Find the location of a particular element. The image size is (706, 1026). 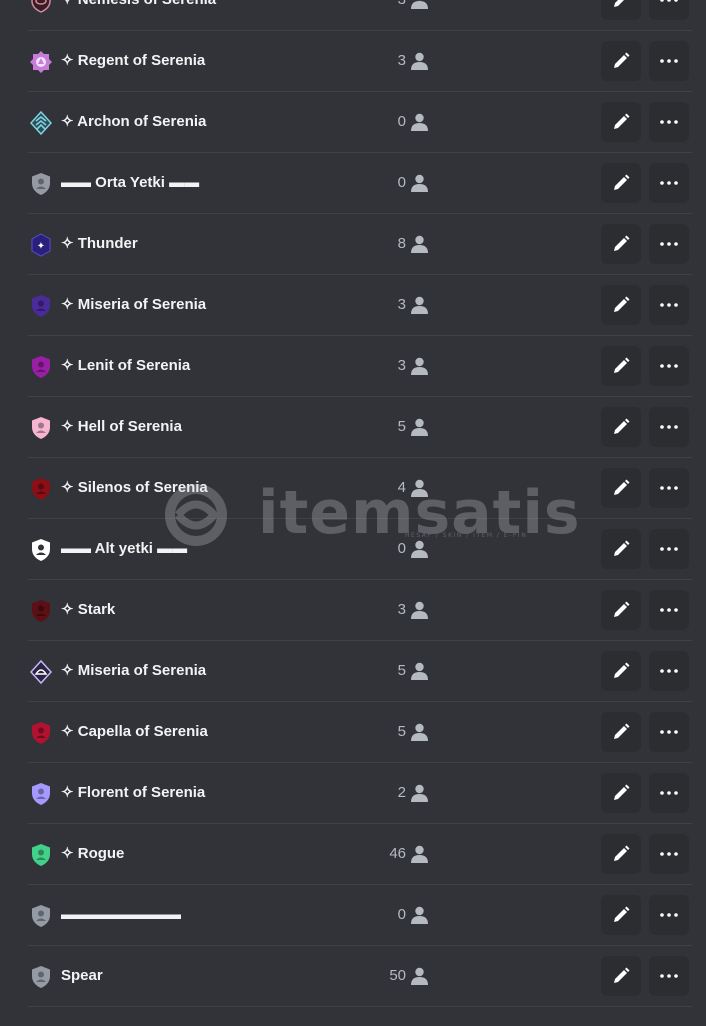

role-name: ✧ Florent of Serenia is located at coordinates (133, 792).